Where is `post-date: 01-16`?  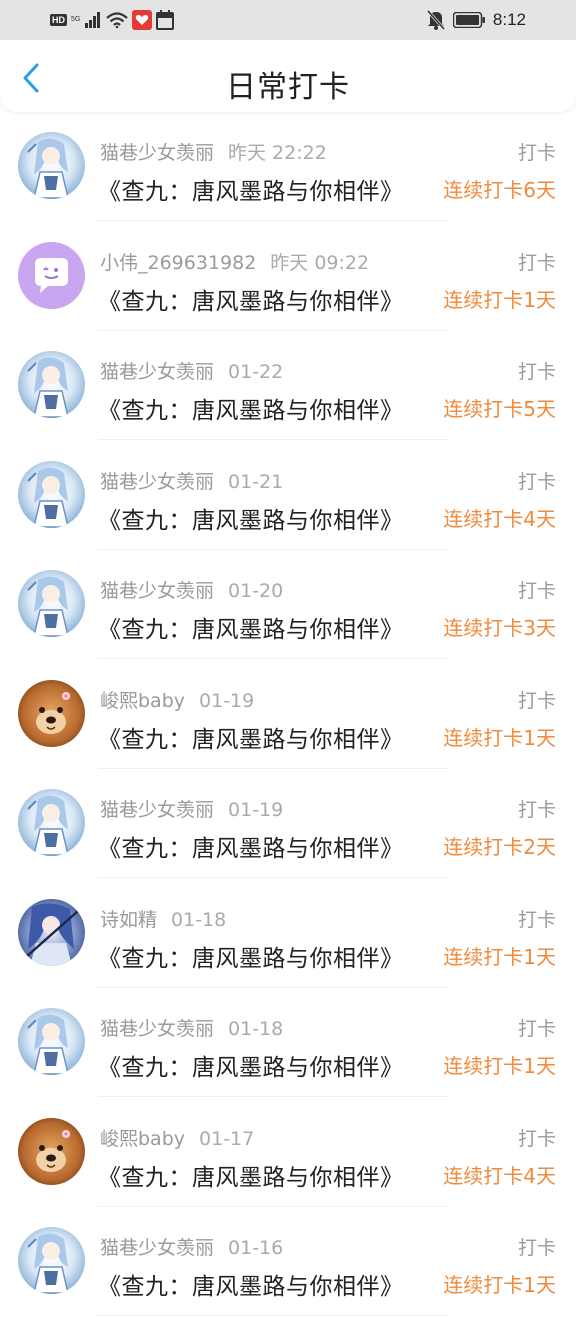 post-date: 01-16 is located at coordinates (256, 1248).